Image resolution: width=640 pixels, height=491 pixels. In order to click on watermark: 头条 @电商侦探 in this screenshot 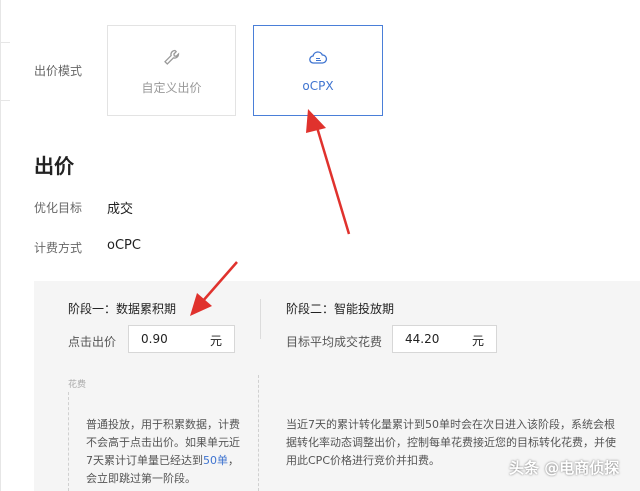, I will do `click(564, 468)`.